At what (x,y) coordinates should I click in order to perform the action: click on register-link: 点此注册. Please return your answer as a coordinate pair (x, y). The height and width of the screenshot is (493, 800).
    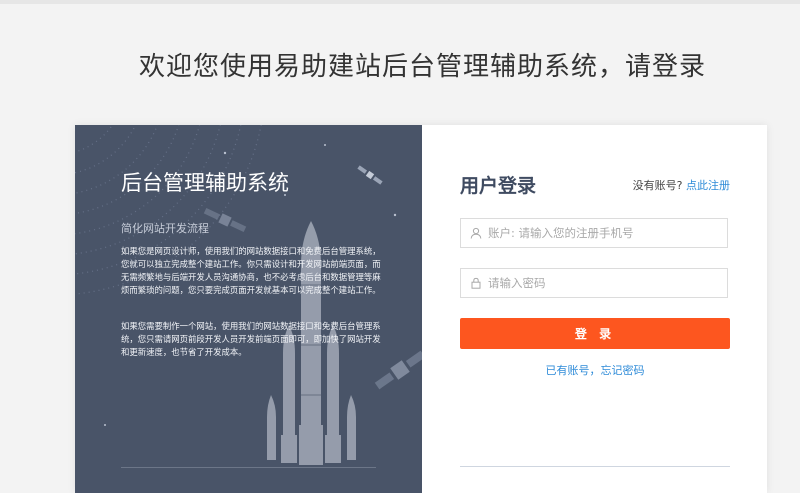
    Looking at the image, I should click on (708, 185).